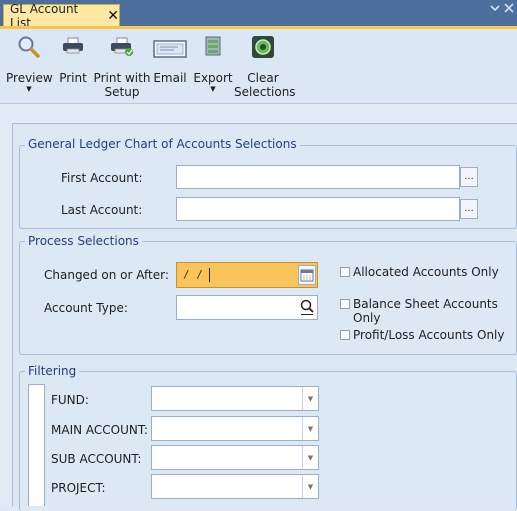  I want to click on changed-on-after-input: / /, so click(247, 275).